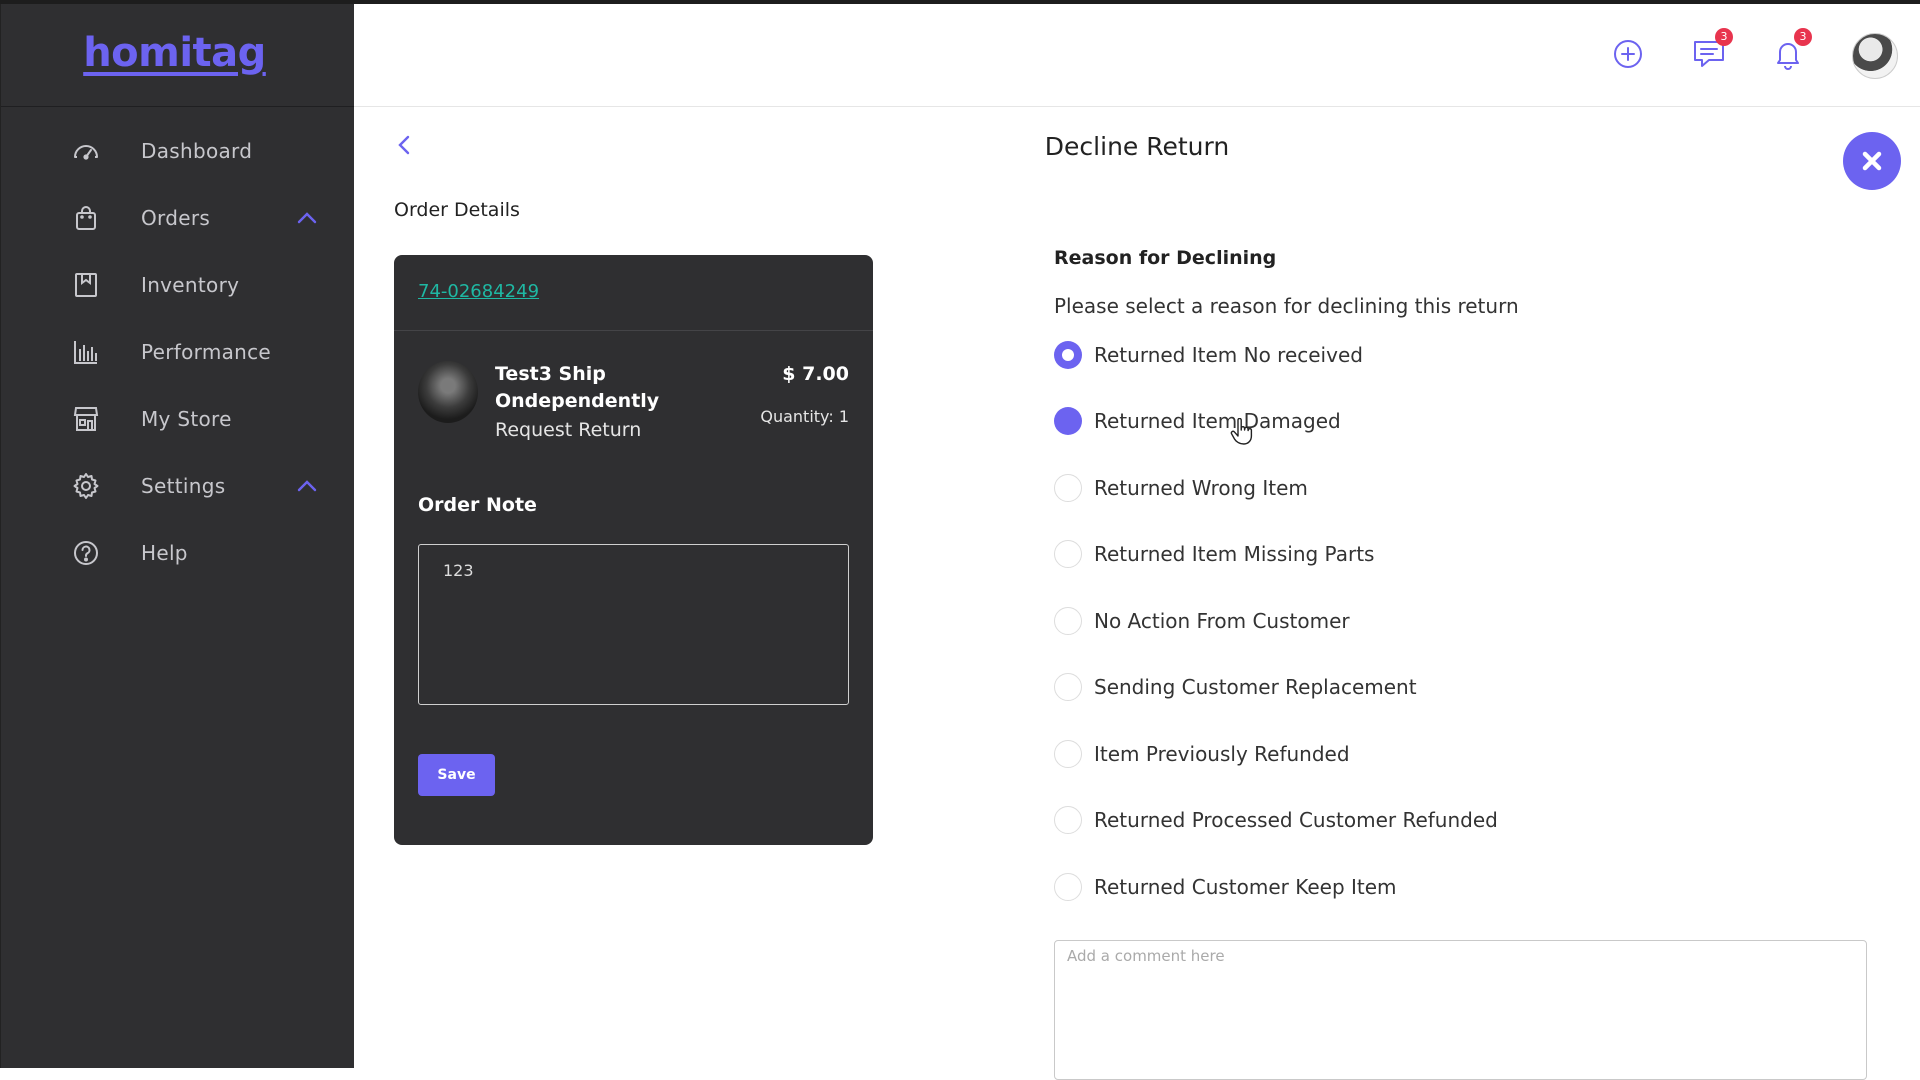  I want to click on sidebar-item-label: Settings, so click(183, 485).